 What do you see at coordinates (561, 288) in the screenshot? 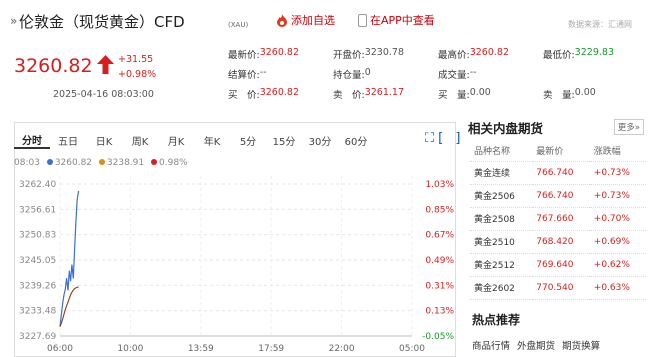
I see `future-price: 770.540` at bounding box center [561, 288].